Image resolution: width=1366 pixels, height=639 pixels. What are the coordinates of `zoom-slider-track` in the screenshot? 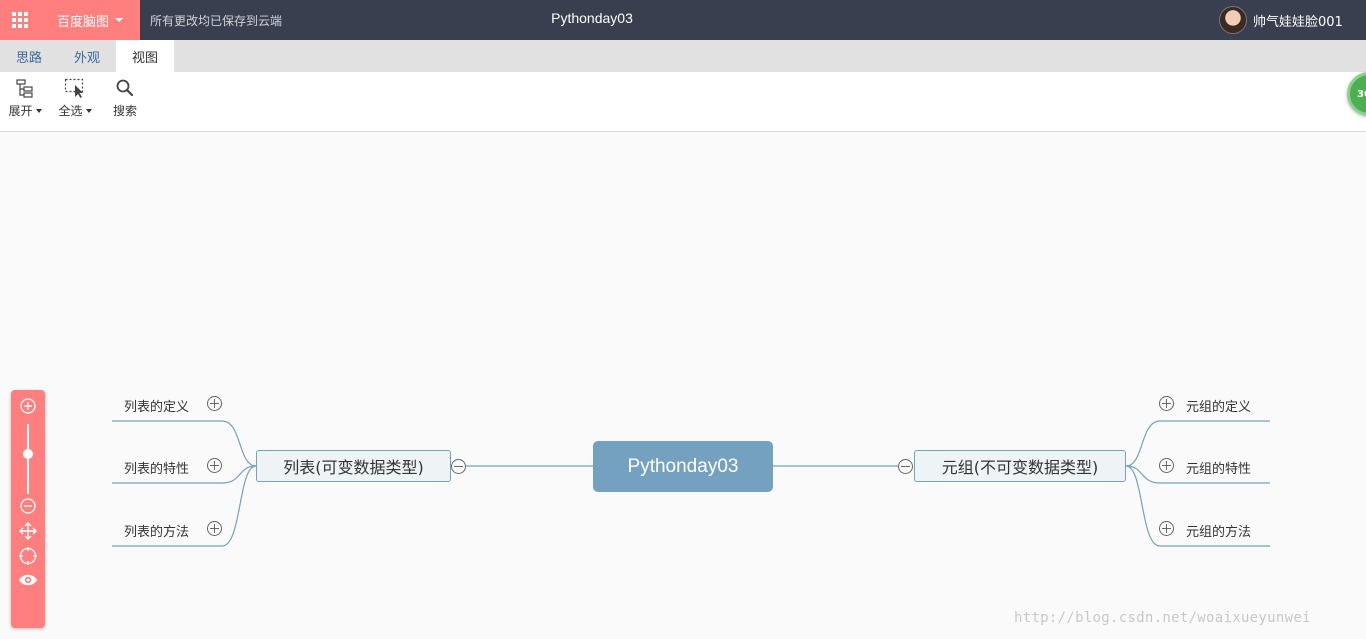 It's located at (28, 459).